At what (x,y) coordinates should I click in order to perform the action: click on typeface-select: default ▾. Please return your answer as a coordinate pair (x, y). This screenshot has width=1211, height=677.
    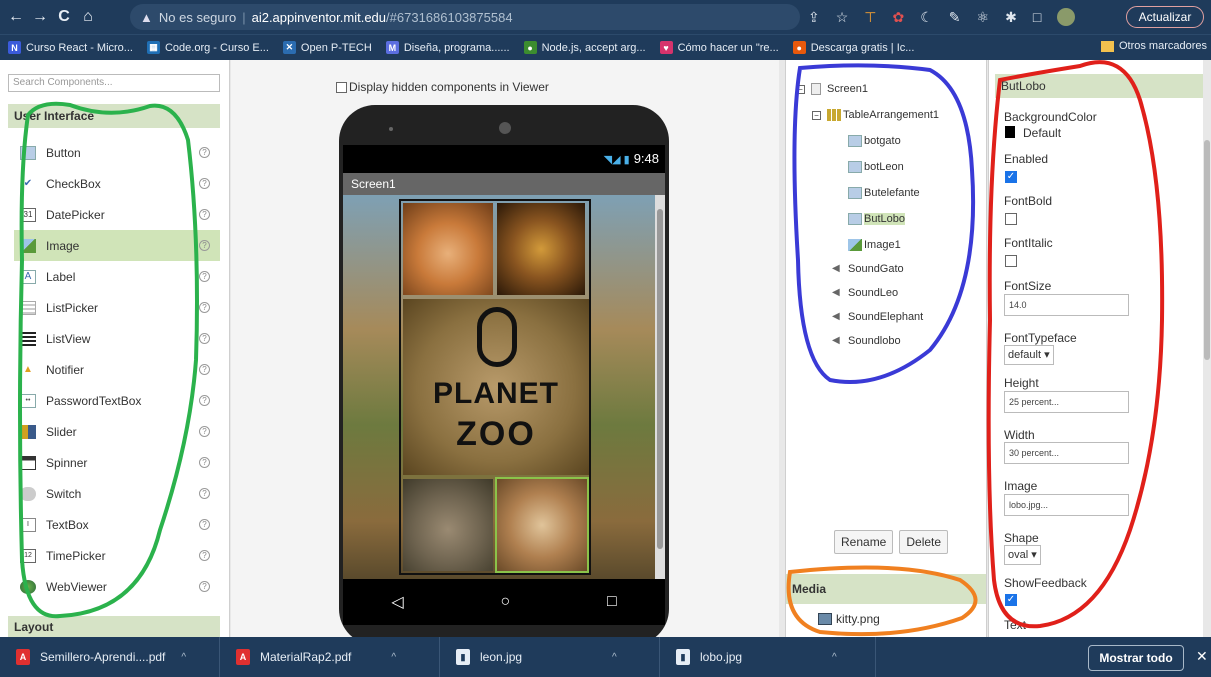
    Looking at the image, I should click on (1029, 355).